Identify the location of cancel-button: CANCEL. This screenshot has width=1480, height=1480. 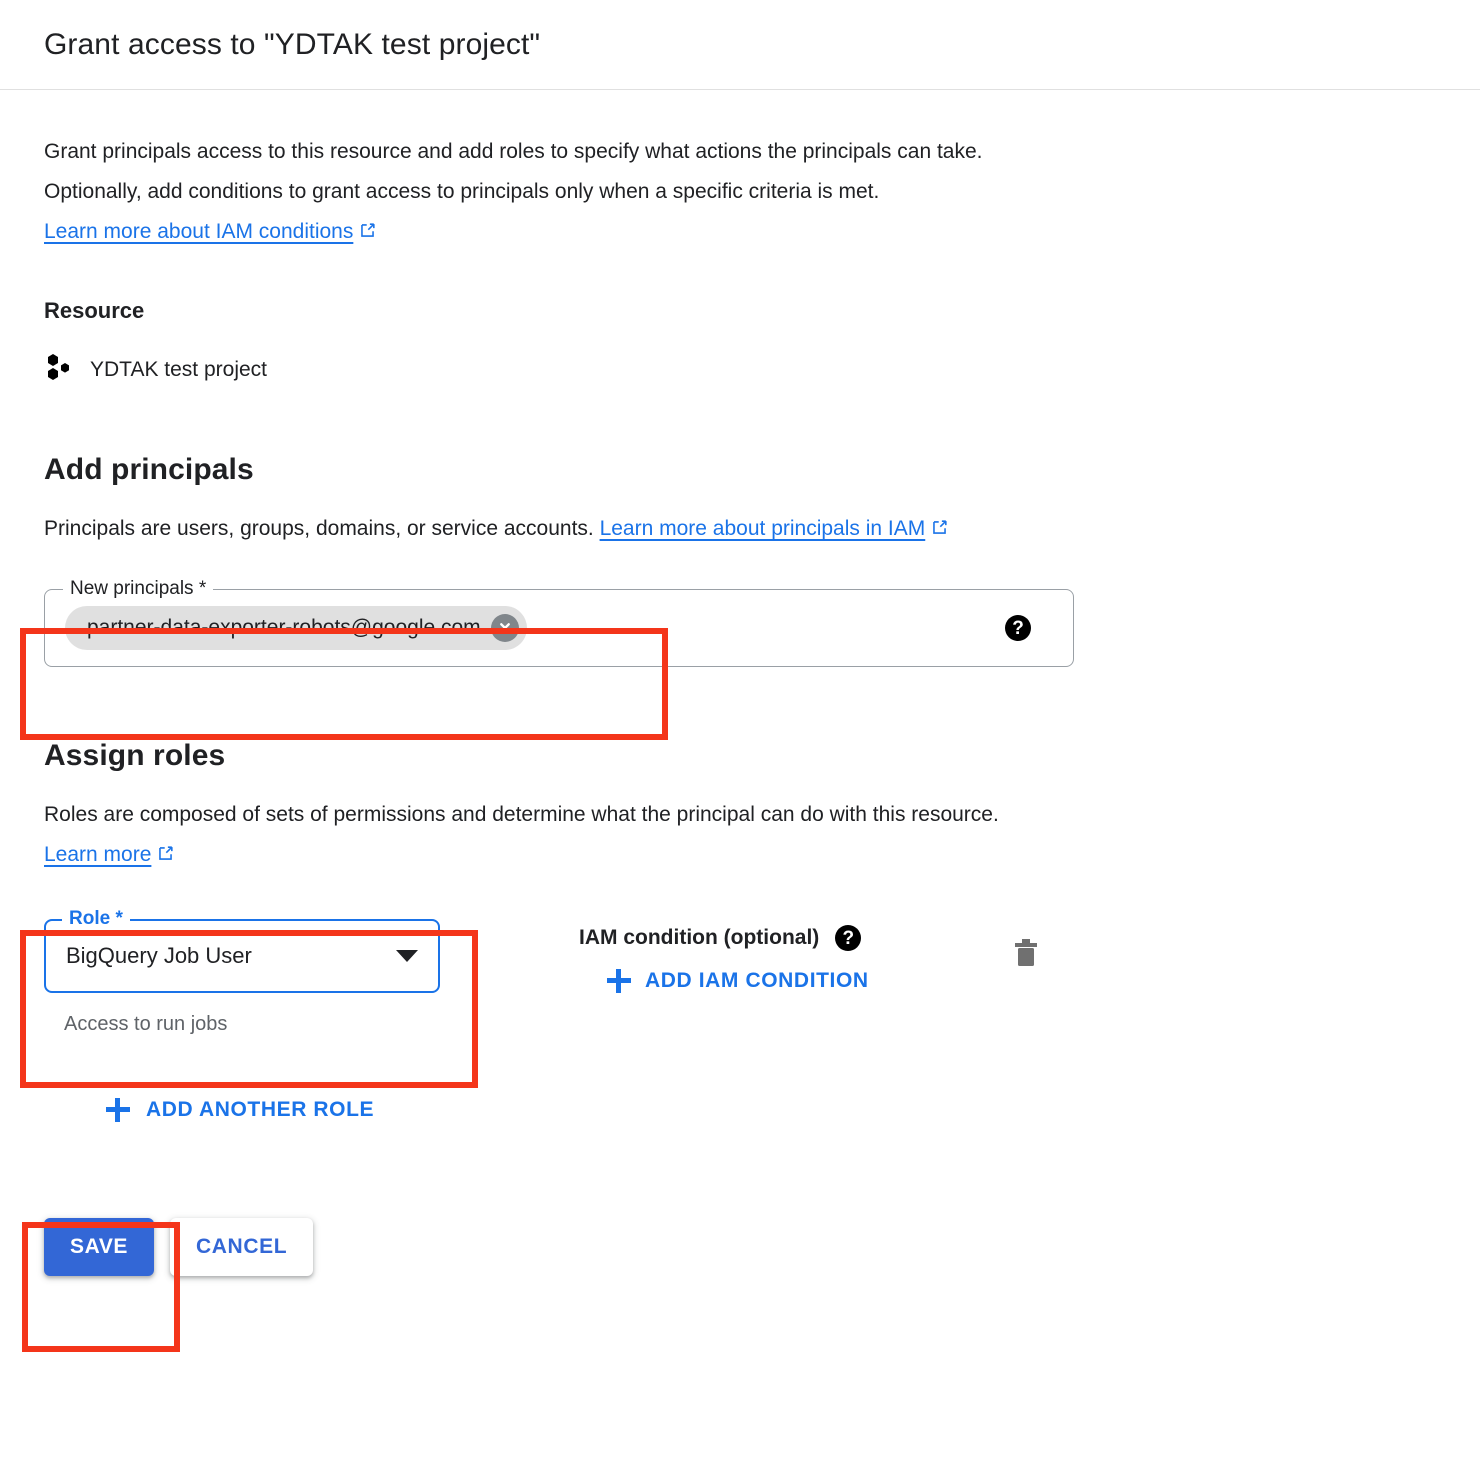
(242, 1247).